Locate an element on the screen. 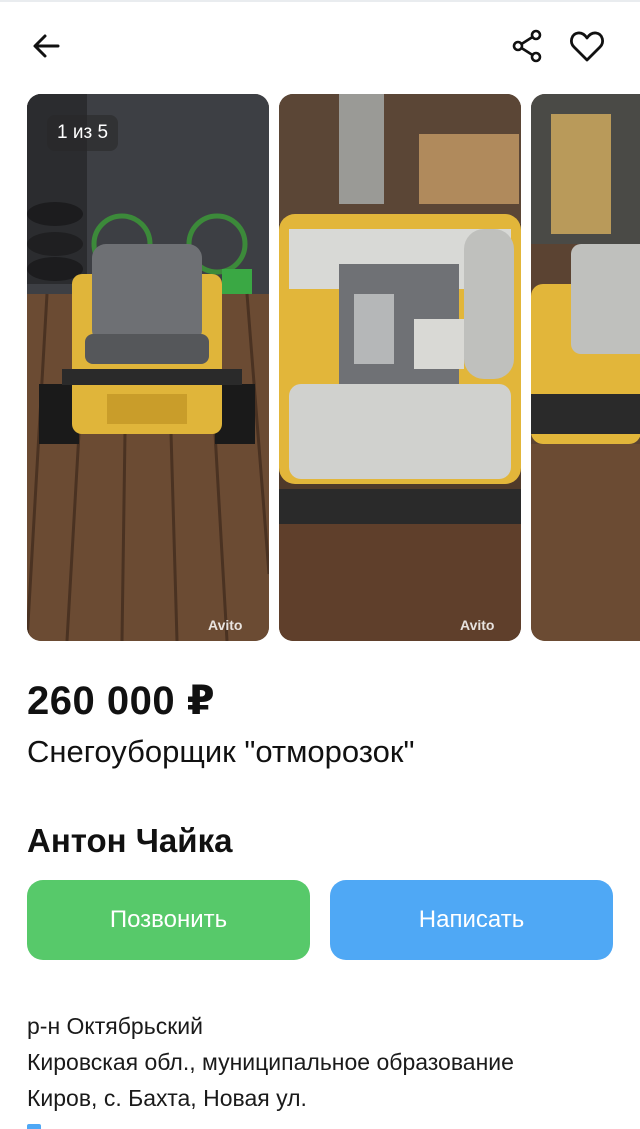  heart-icon is located at coordinates (587, 46).